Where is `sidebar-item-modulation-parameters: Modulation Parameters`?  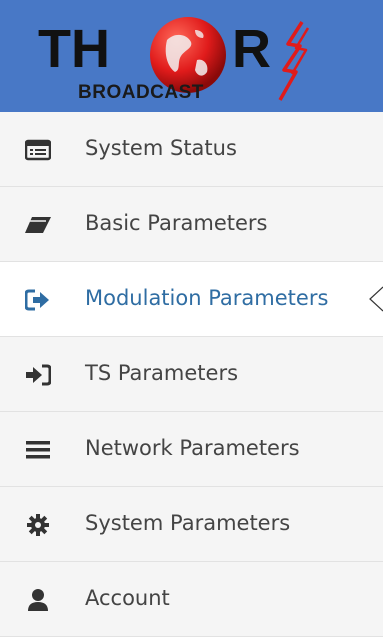 sidebar-item-modulation-parameters: Modulation Parameters is located at coordinates (191, 299).